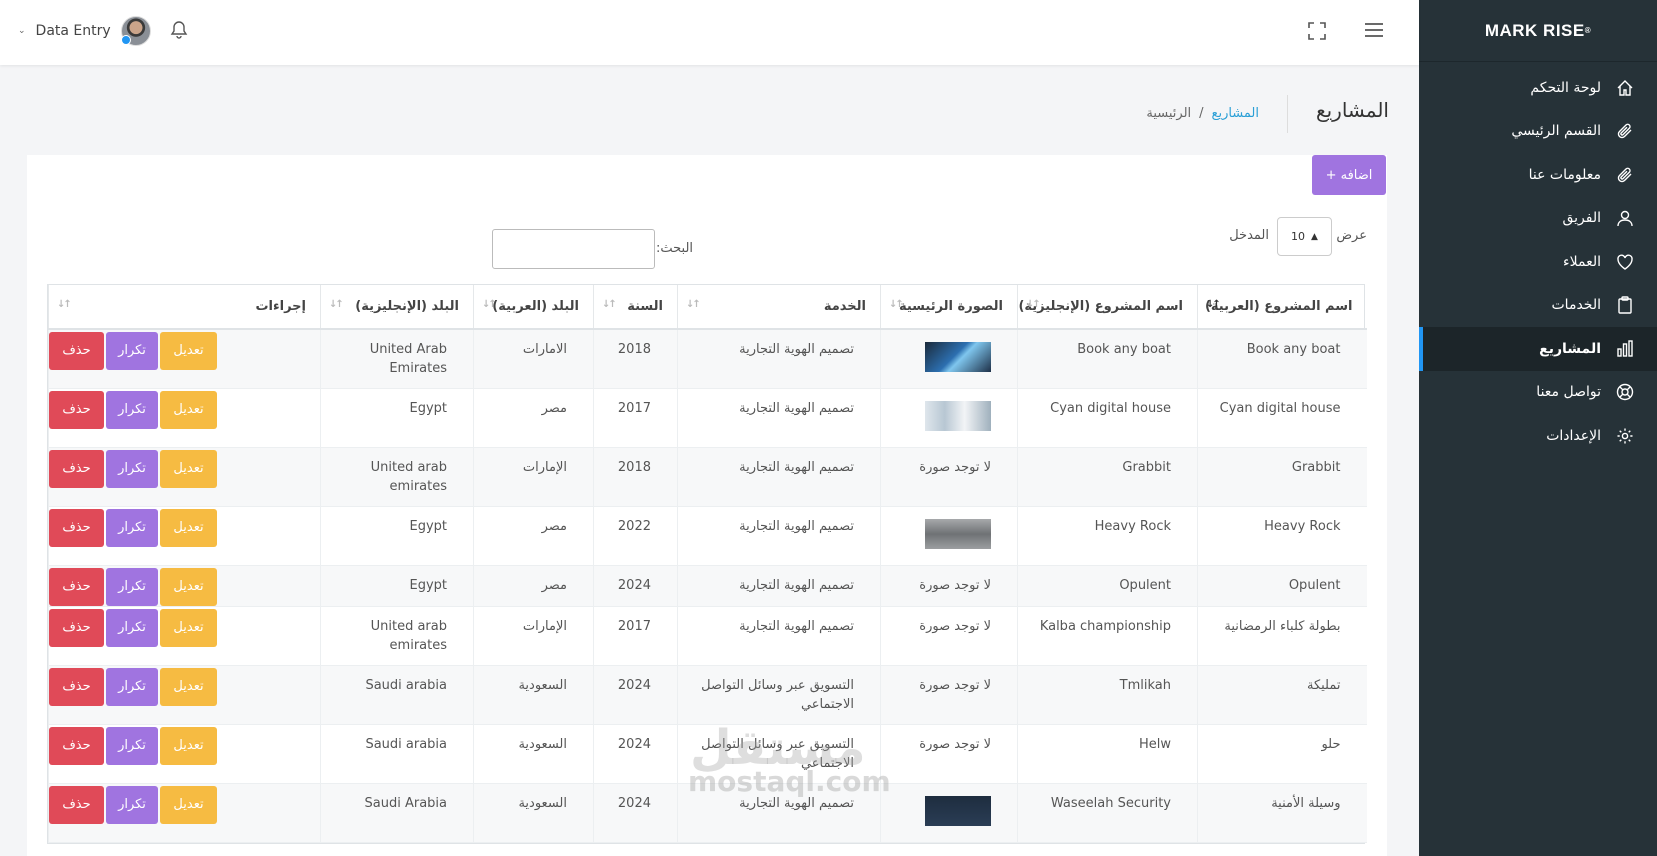 This screenshot has width=1657, height=856. What do you see at coordinates (1107, 754) in the screenshot?
I see `cell-name-en: Helw` at bounding box center [1107, 754].